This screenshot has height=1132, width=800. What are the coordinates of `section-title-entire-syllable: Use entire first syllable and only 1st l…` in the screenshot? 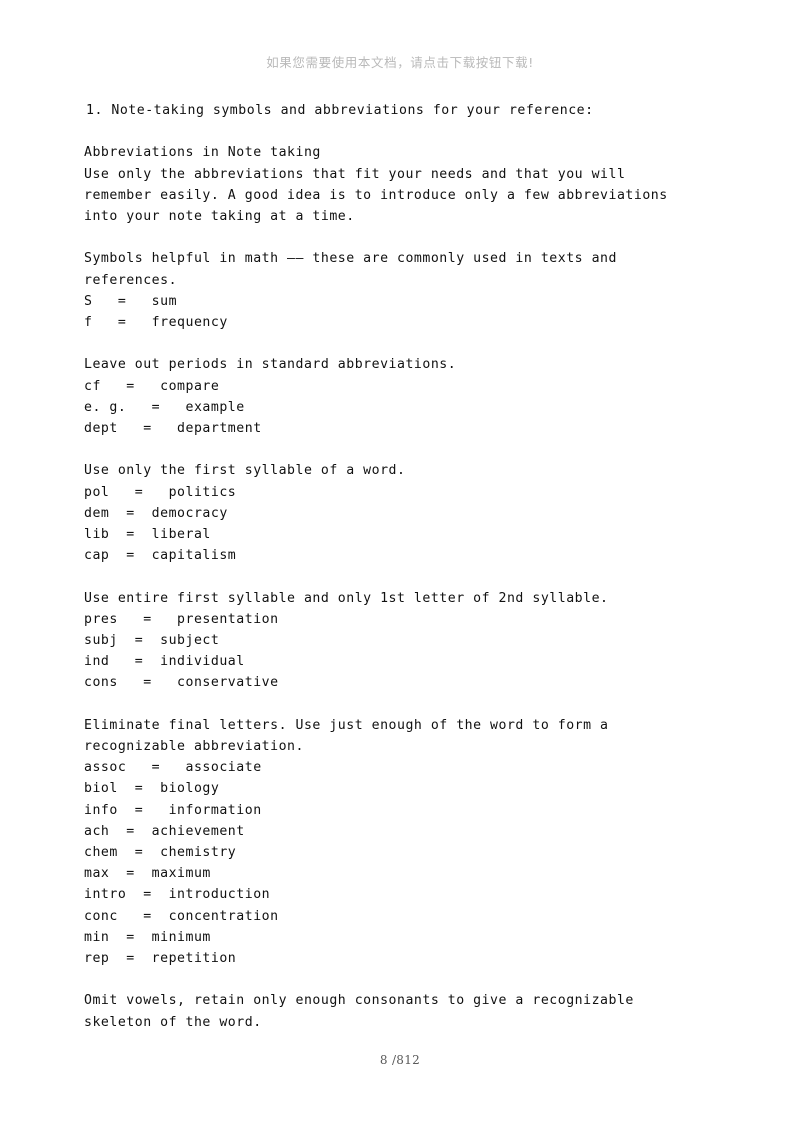 It's located at (346, 598).